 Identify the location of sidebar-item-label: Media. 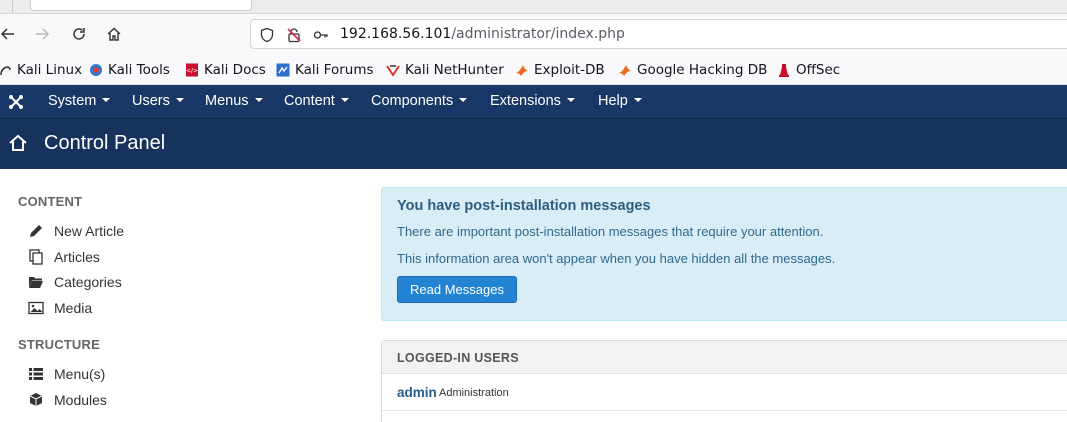
(73, 308).